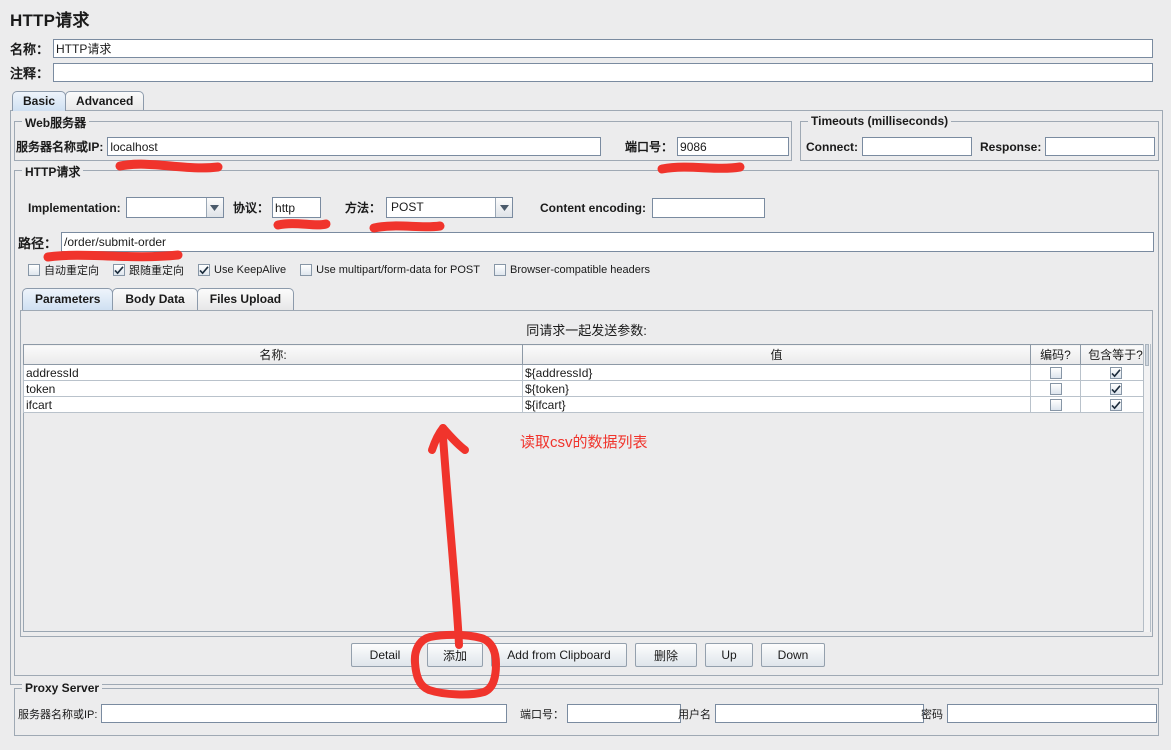  What do you see at coordinates (593, 208) in the screenshot?
I see `content-encoding-label: Content encoding:` at bounding box center [593, 208].